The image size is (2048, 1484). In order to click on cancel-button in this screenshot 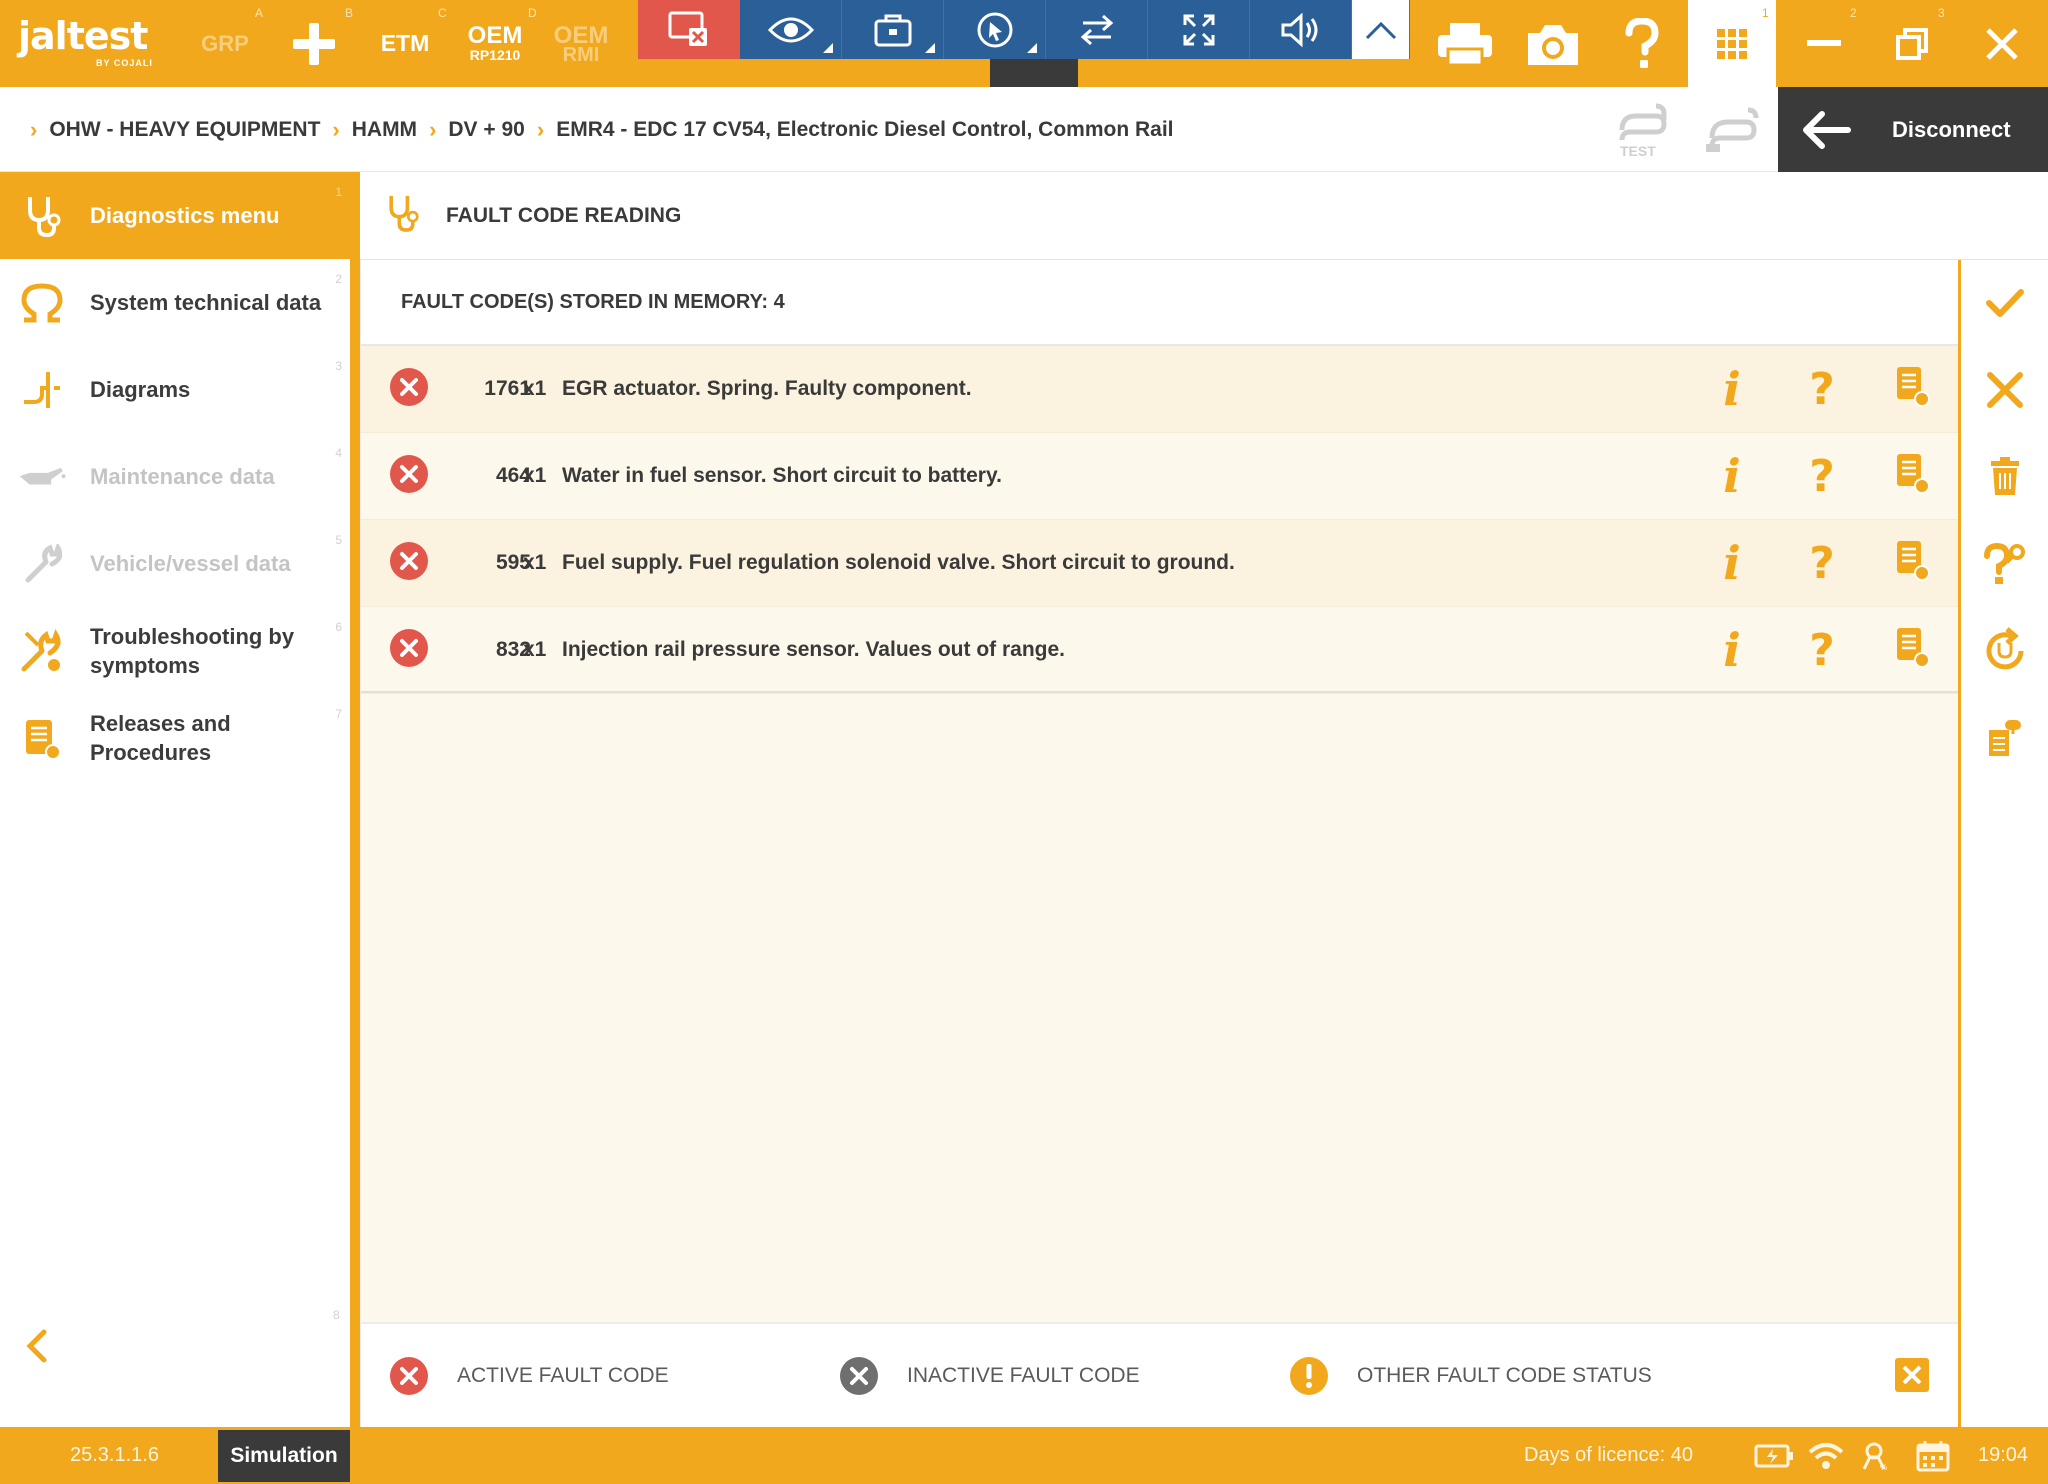, I will do `click(2004, 390)`.